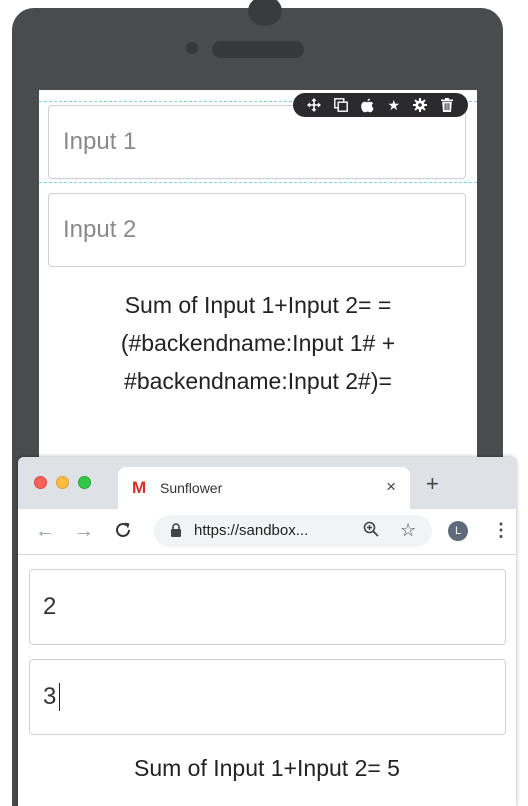  What do you see at coordinates (265, 13) in the screenshot?
I see `phone-notch` at bounding box center [265, 13].